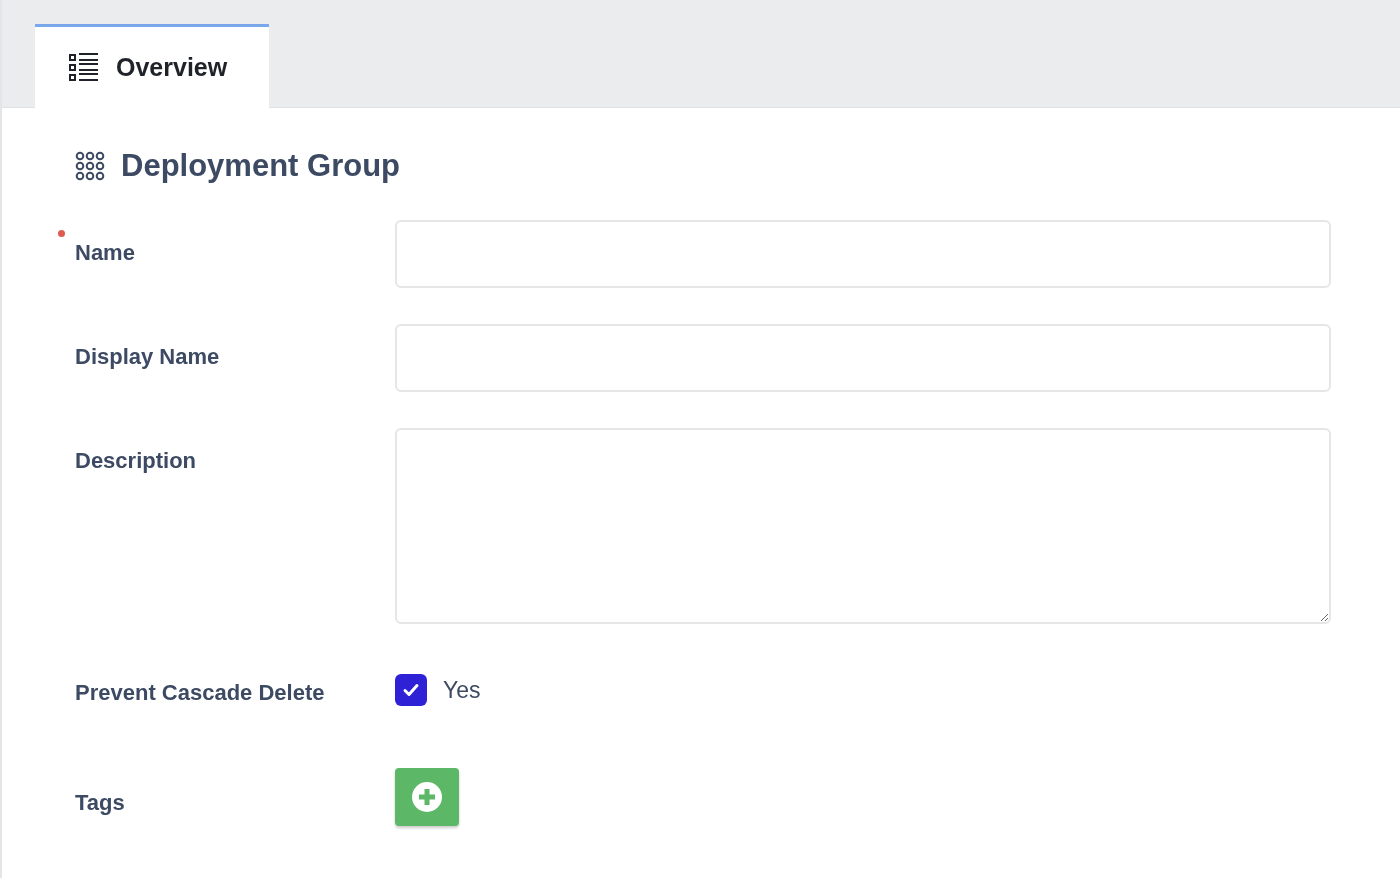 The image size is (1400, 878). Describe the element at coordinates (462, 690) in the screenshot. I see `checkbox-label: Yes` at that location.